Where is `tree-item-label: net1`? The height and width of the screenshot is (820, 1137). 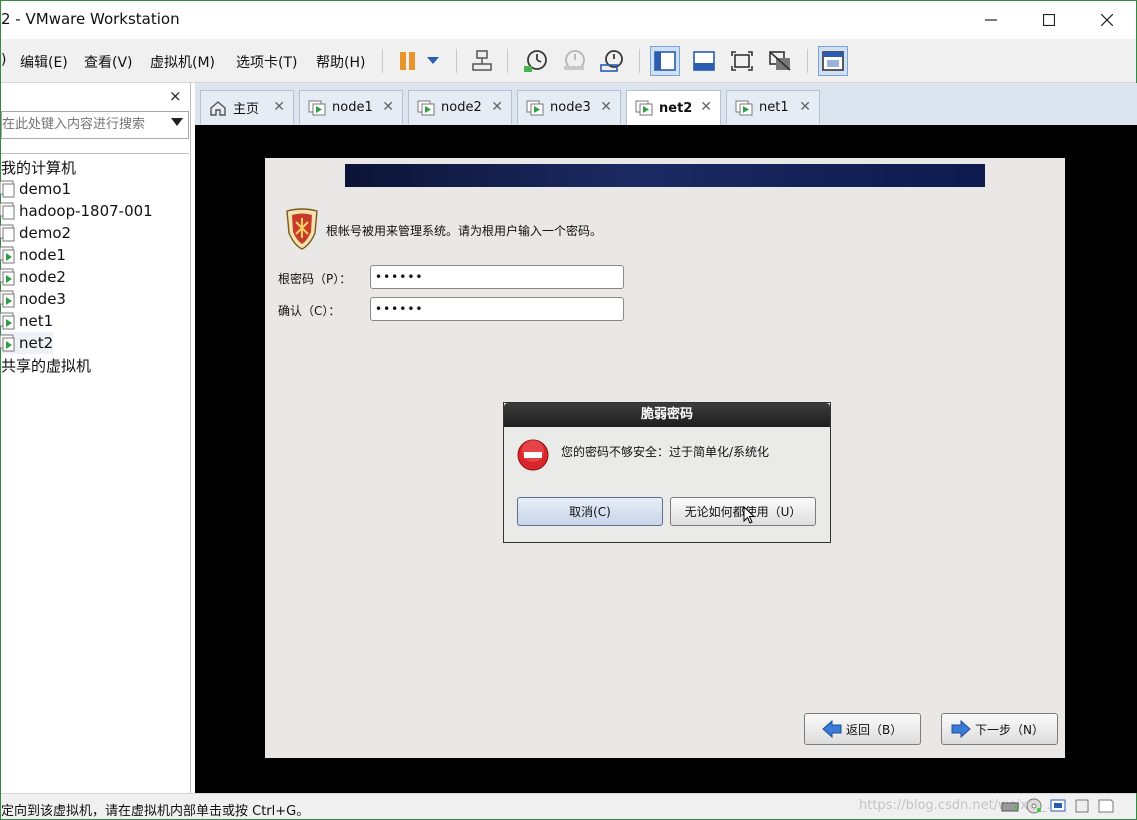
tree-item-label: net1 is located at coordinates (36, 321).